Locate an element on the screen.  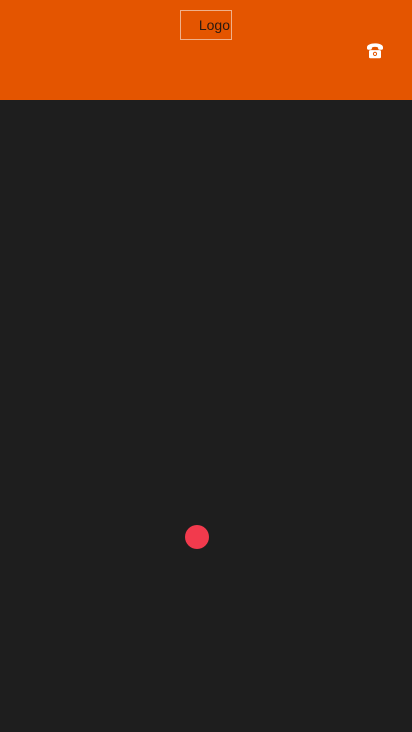
telephone-icon is located at coordinates (375, 50).